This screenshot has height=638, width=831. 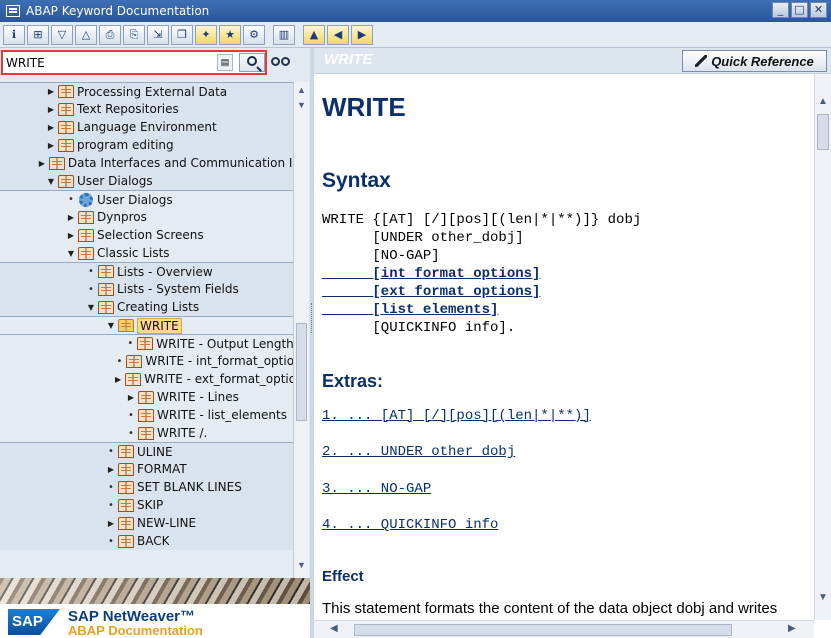 I want to click on maximize-button: □, so click(x=799, y=10).